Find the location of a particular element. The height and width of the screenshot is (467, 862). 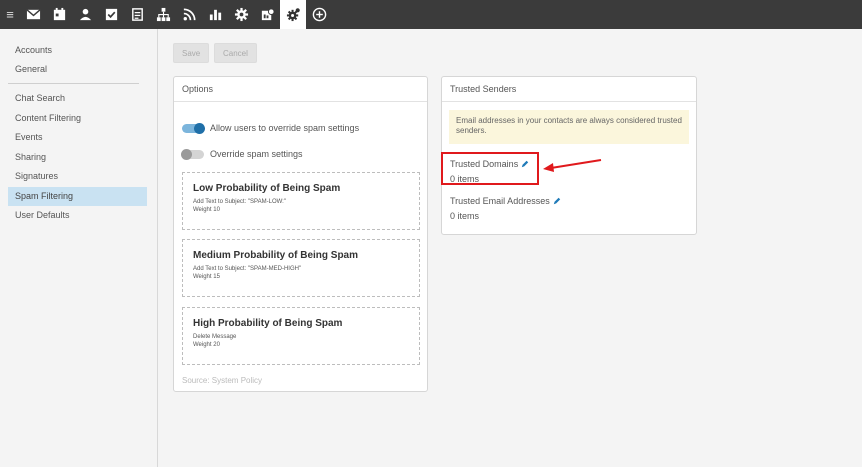

sidebar-item-events: Events is located at coordinates (77, 137).